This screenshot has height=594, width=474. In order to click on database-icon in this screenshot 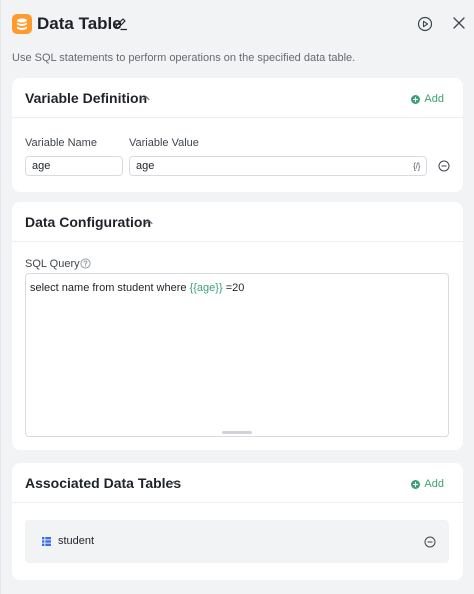, I will do `click(22, 24)`.